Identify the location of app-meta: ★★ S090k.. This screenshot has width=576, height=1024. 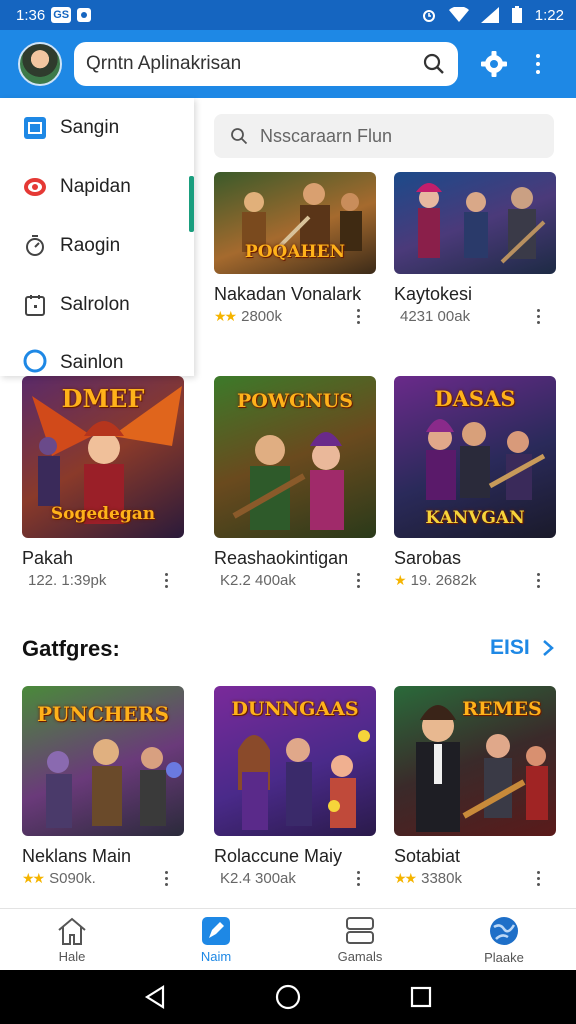
(103, 878).